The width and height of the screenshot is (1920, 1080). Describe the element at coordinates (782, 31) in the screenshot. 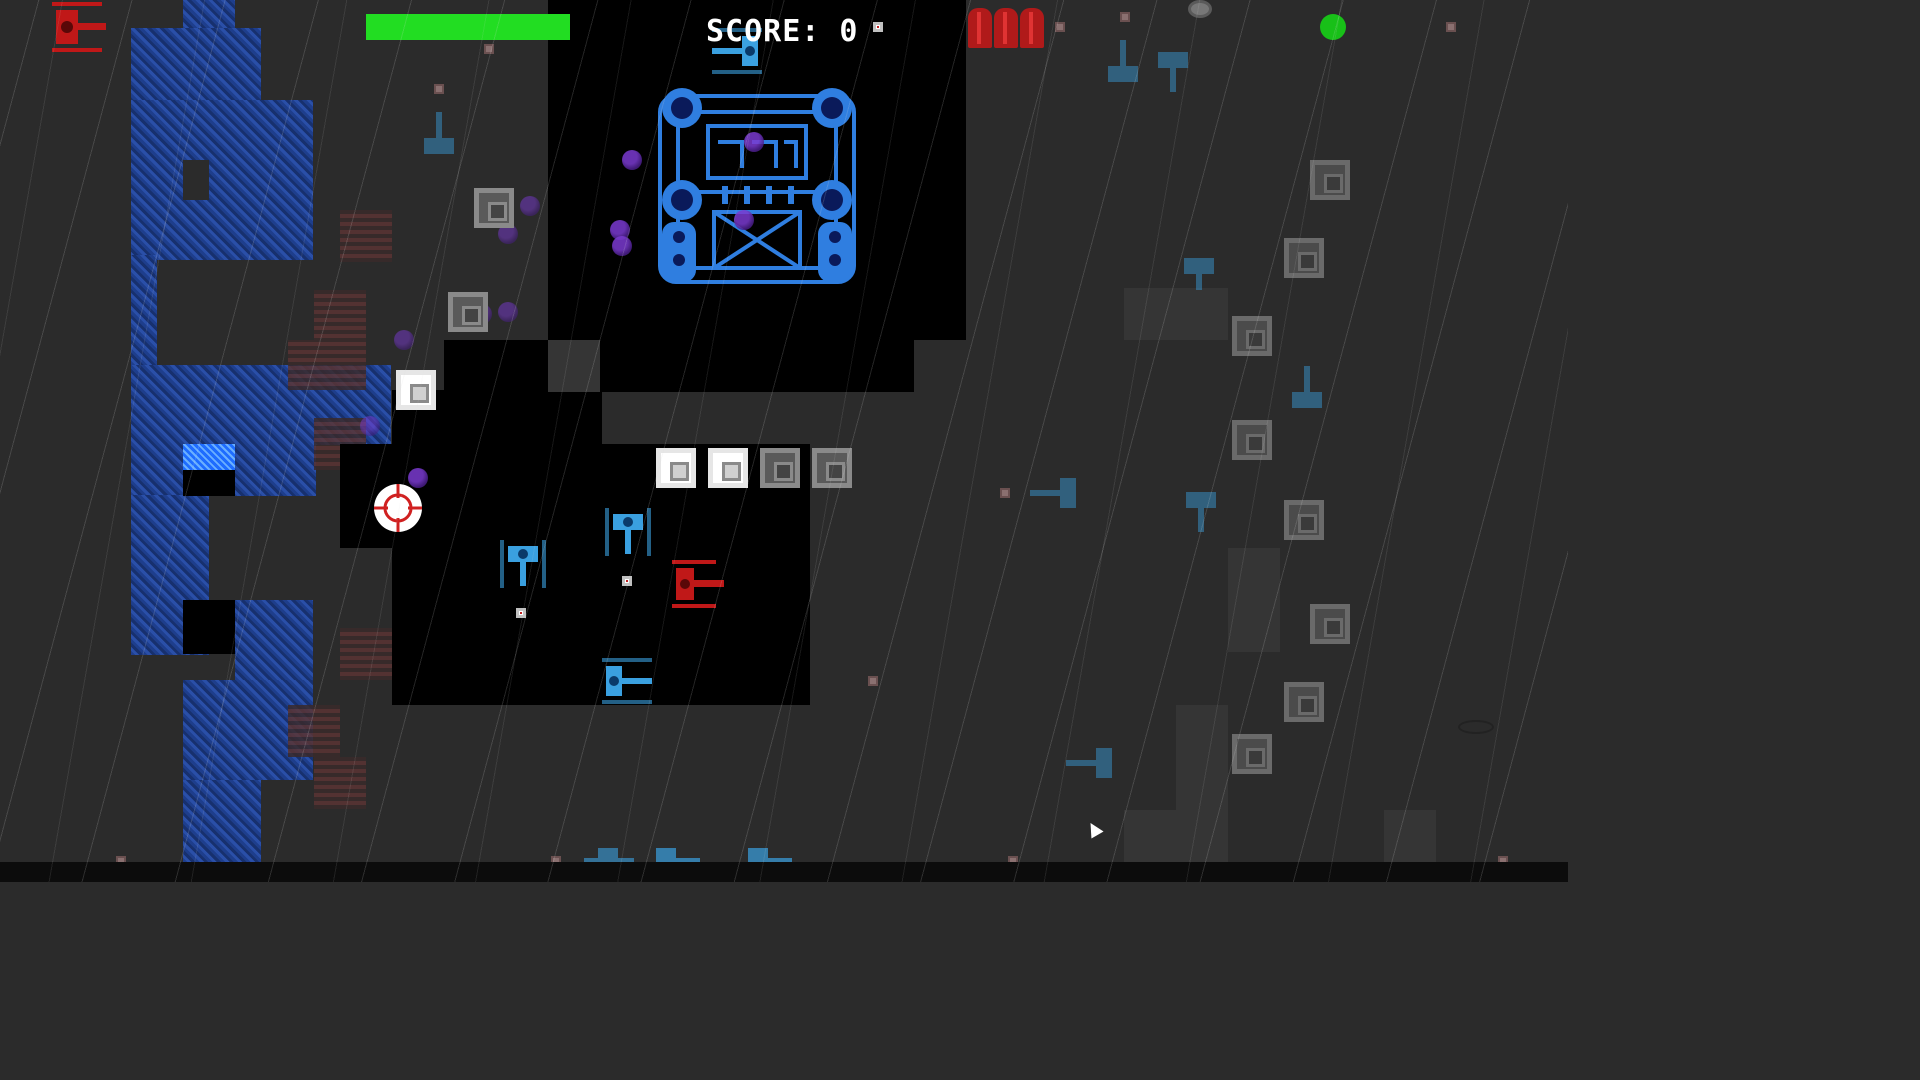

I see `score-label: SCORE: 0` at that location.